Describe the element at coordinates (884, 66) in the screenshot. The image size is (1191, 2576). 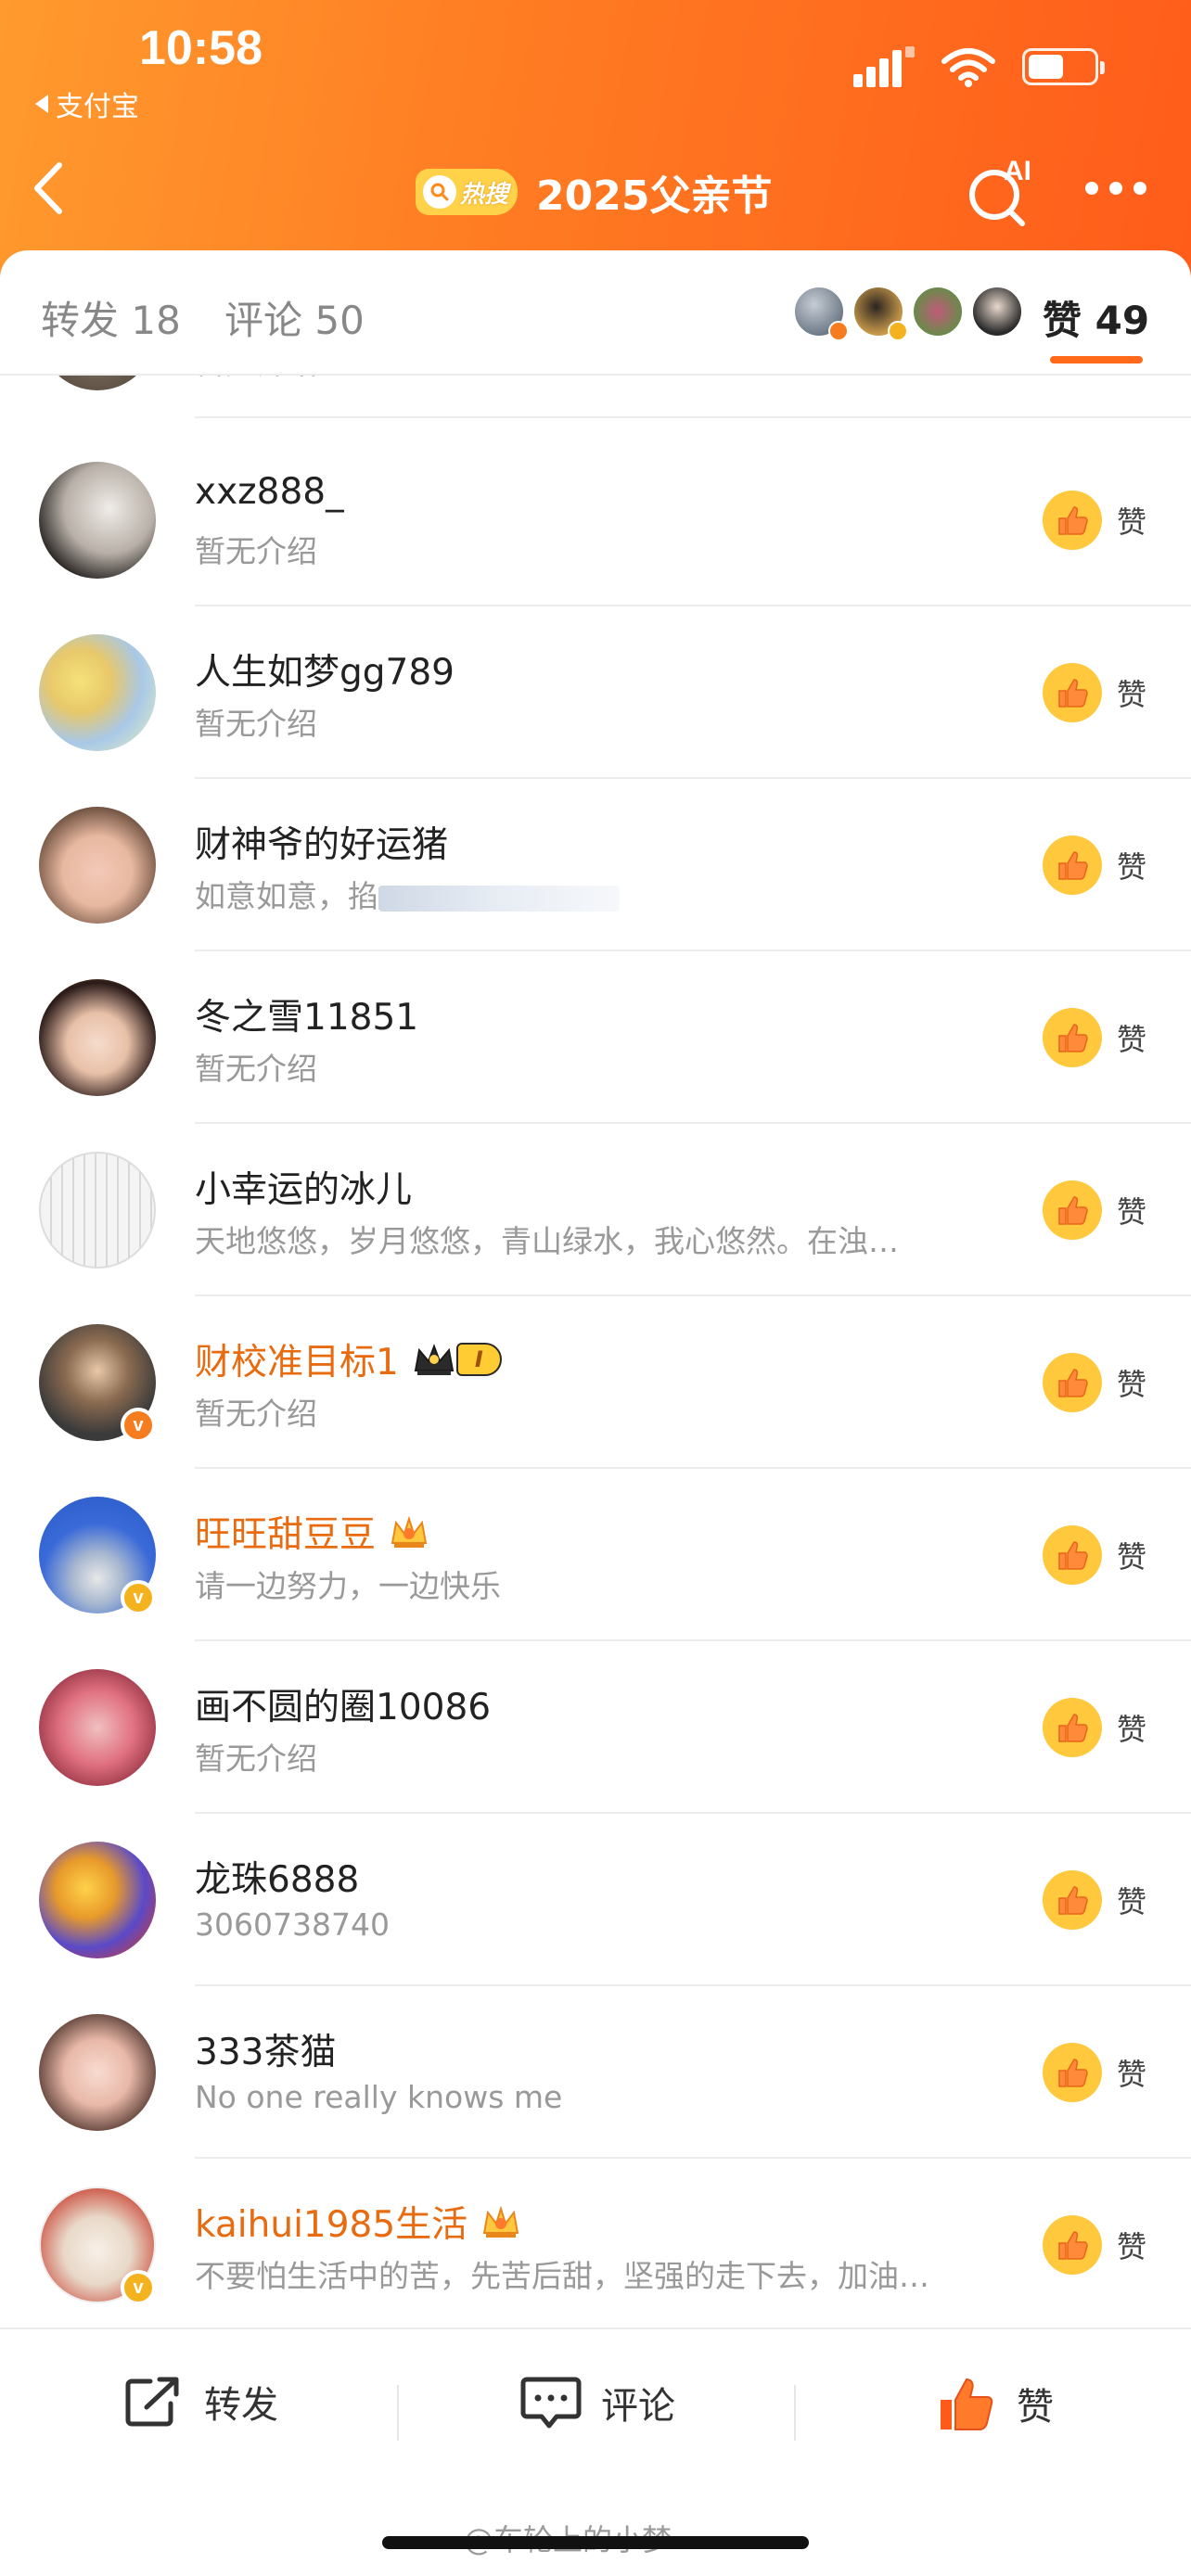
I see `signal-icon` at that location.